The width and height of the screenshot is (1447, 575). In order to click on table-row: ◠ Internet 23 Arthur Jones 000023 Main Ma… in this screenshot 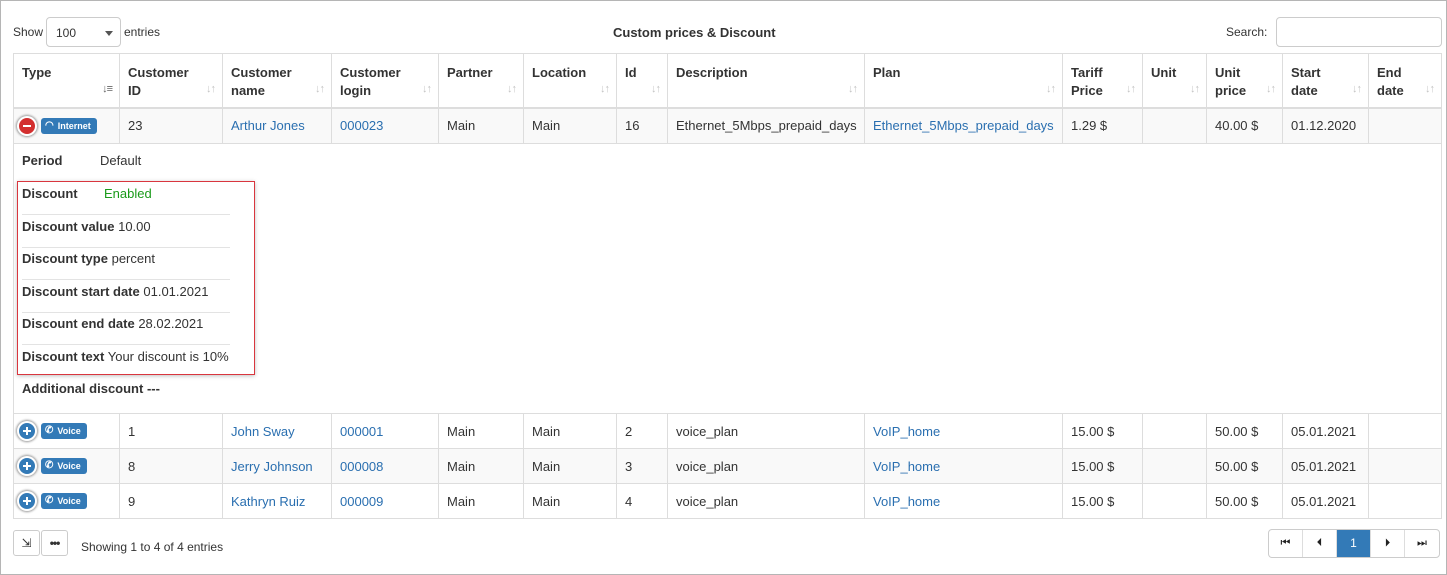, I will do `click(727, 125)`.